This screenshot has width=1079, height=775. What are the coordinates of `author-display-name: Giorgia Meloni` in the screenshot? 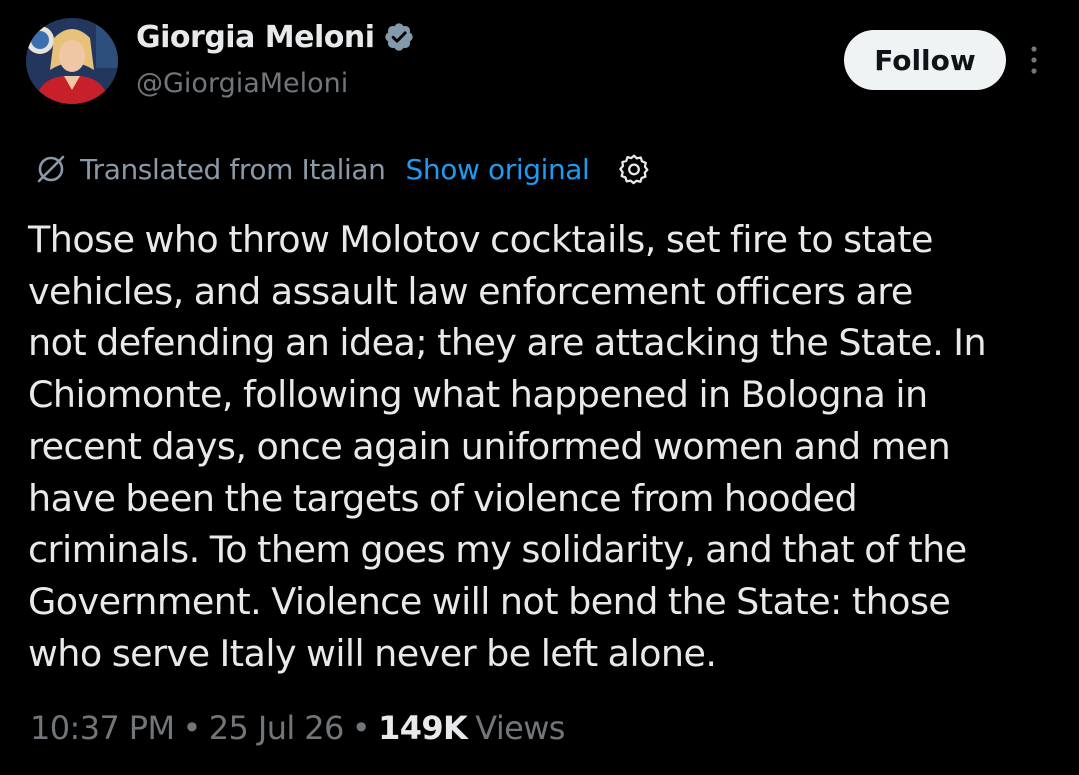 It's located at (255, 37).